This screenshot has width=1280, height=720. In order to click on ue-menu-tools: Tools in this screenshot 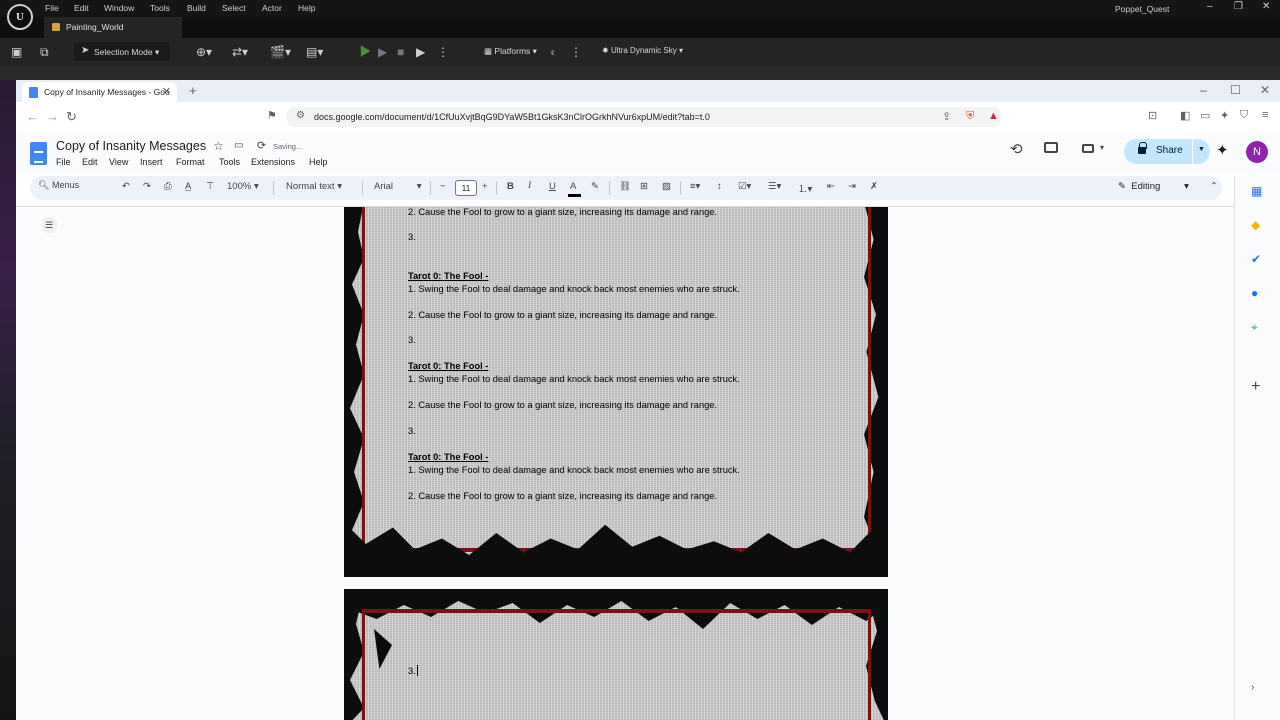, I will do `click(160, 8)`.